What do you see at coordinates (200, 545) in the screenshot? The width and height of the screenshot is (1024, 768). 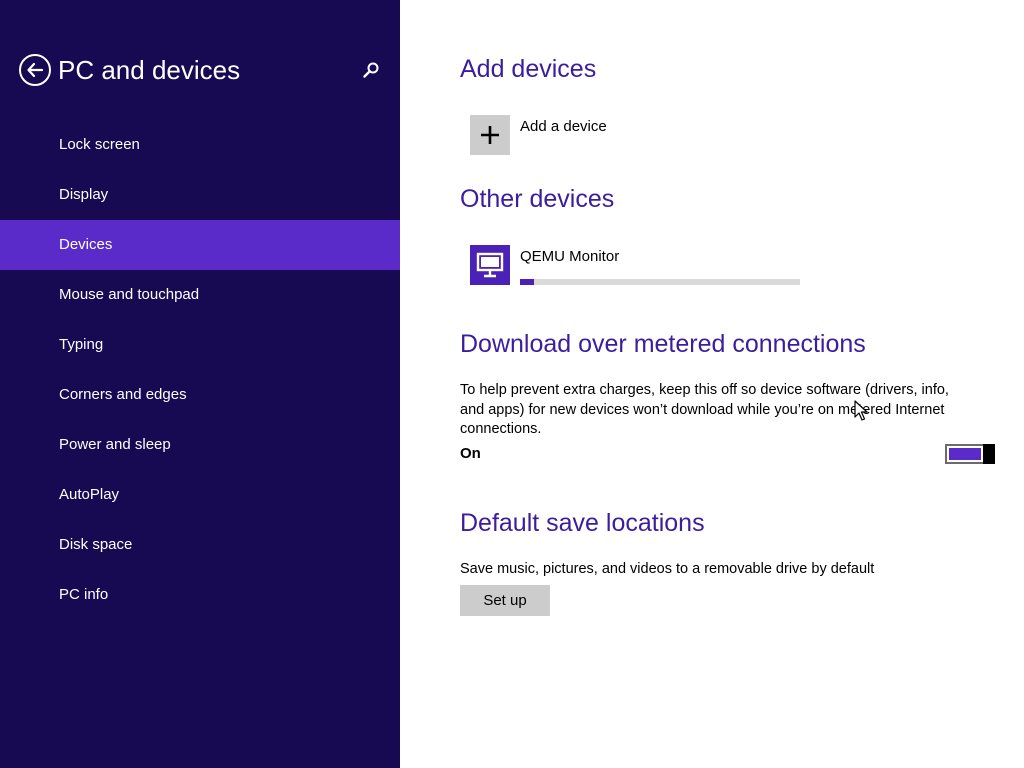 I see `sidebar-item-disk-space: Disk space` at bounding box center [200, 545].